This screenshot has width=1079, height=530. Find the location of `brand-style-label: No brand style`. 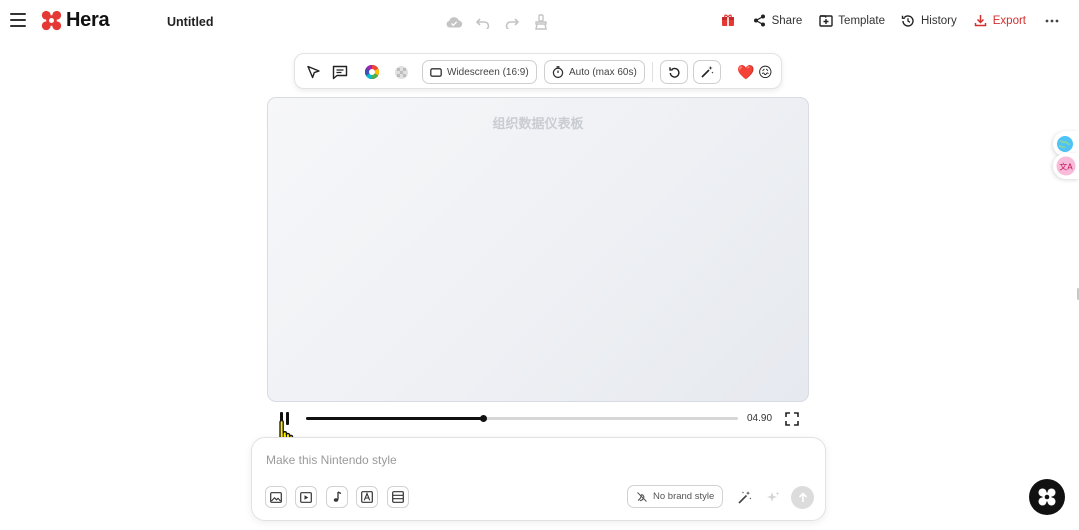

brand-style-label: No brand style is located at coordinates (684, 496).